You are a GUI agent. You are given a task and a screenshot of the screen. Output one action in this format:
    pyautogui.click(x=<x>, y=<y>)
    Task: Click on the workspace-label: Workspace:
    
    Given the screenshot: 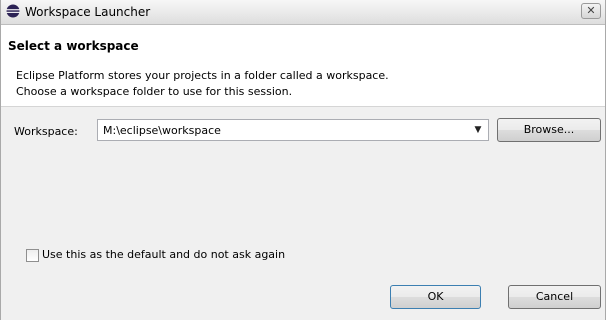 What is the action you would take?
    pyautogui.click(x=46, y=131)
    